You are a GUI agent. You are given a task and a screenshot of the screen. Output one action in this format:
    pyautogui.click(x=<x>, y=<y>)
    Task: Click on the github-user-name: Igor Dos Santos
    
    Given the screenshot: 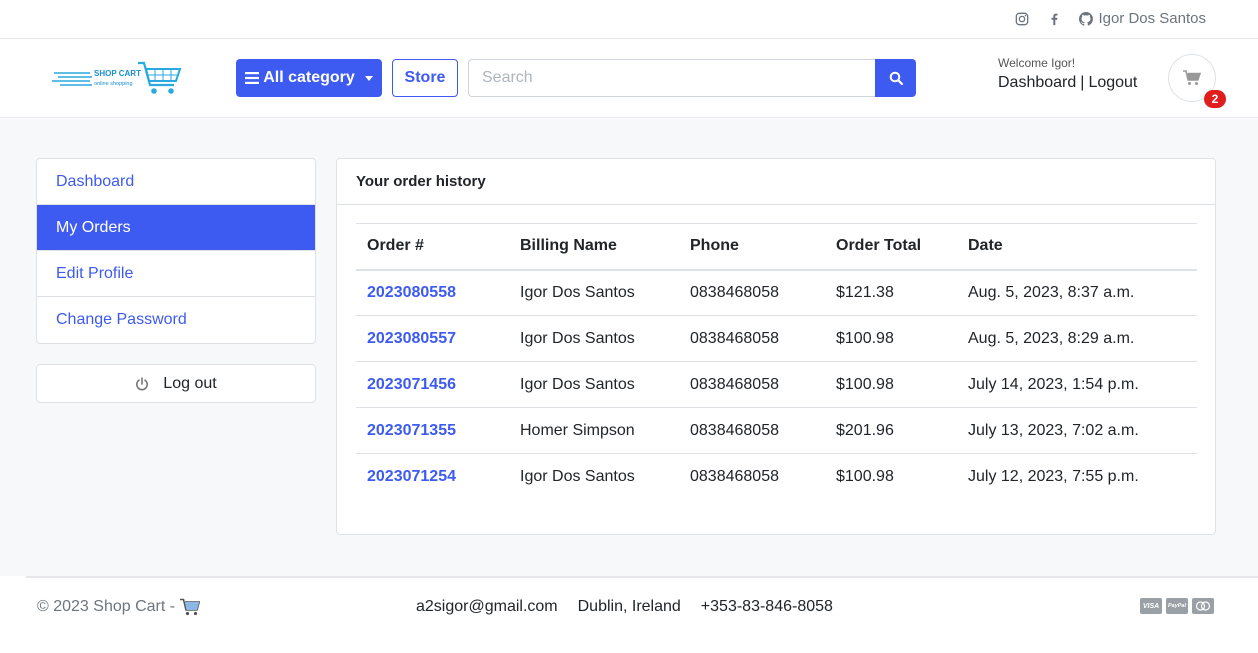 What is the action you would take?
    pyautogui.click(x=1152, y=18)
    